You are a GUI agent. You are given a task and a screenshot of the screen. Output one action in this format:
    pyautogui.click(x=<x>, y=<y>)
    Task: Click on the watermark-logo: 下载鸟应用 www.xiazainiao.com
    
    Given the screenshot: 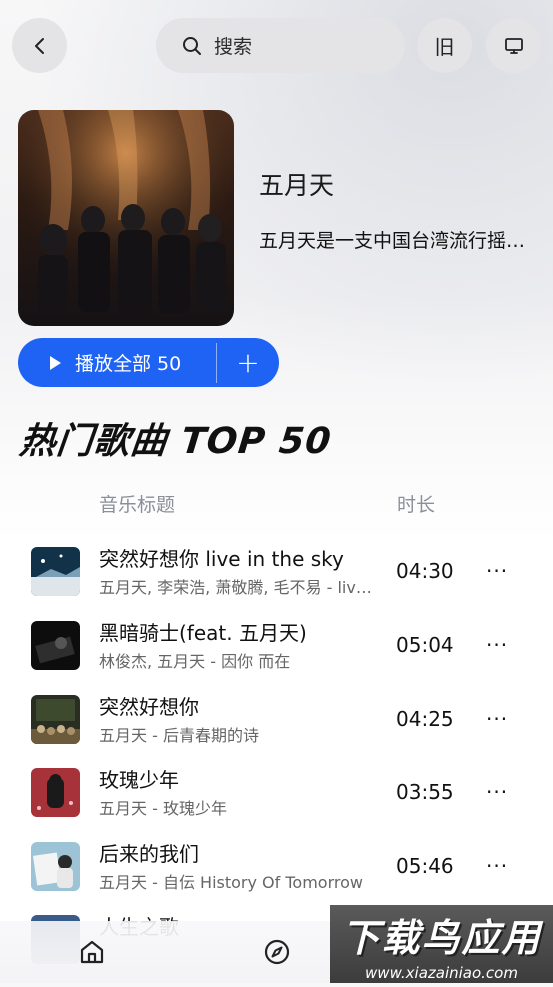 What is the action you would take?
    pyautogui.click(x=441, y=944)
    